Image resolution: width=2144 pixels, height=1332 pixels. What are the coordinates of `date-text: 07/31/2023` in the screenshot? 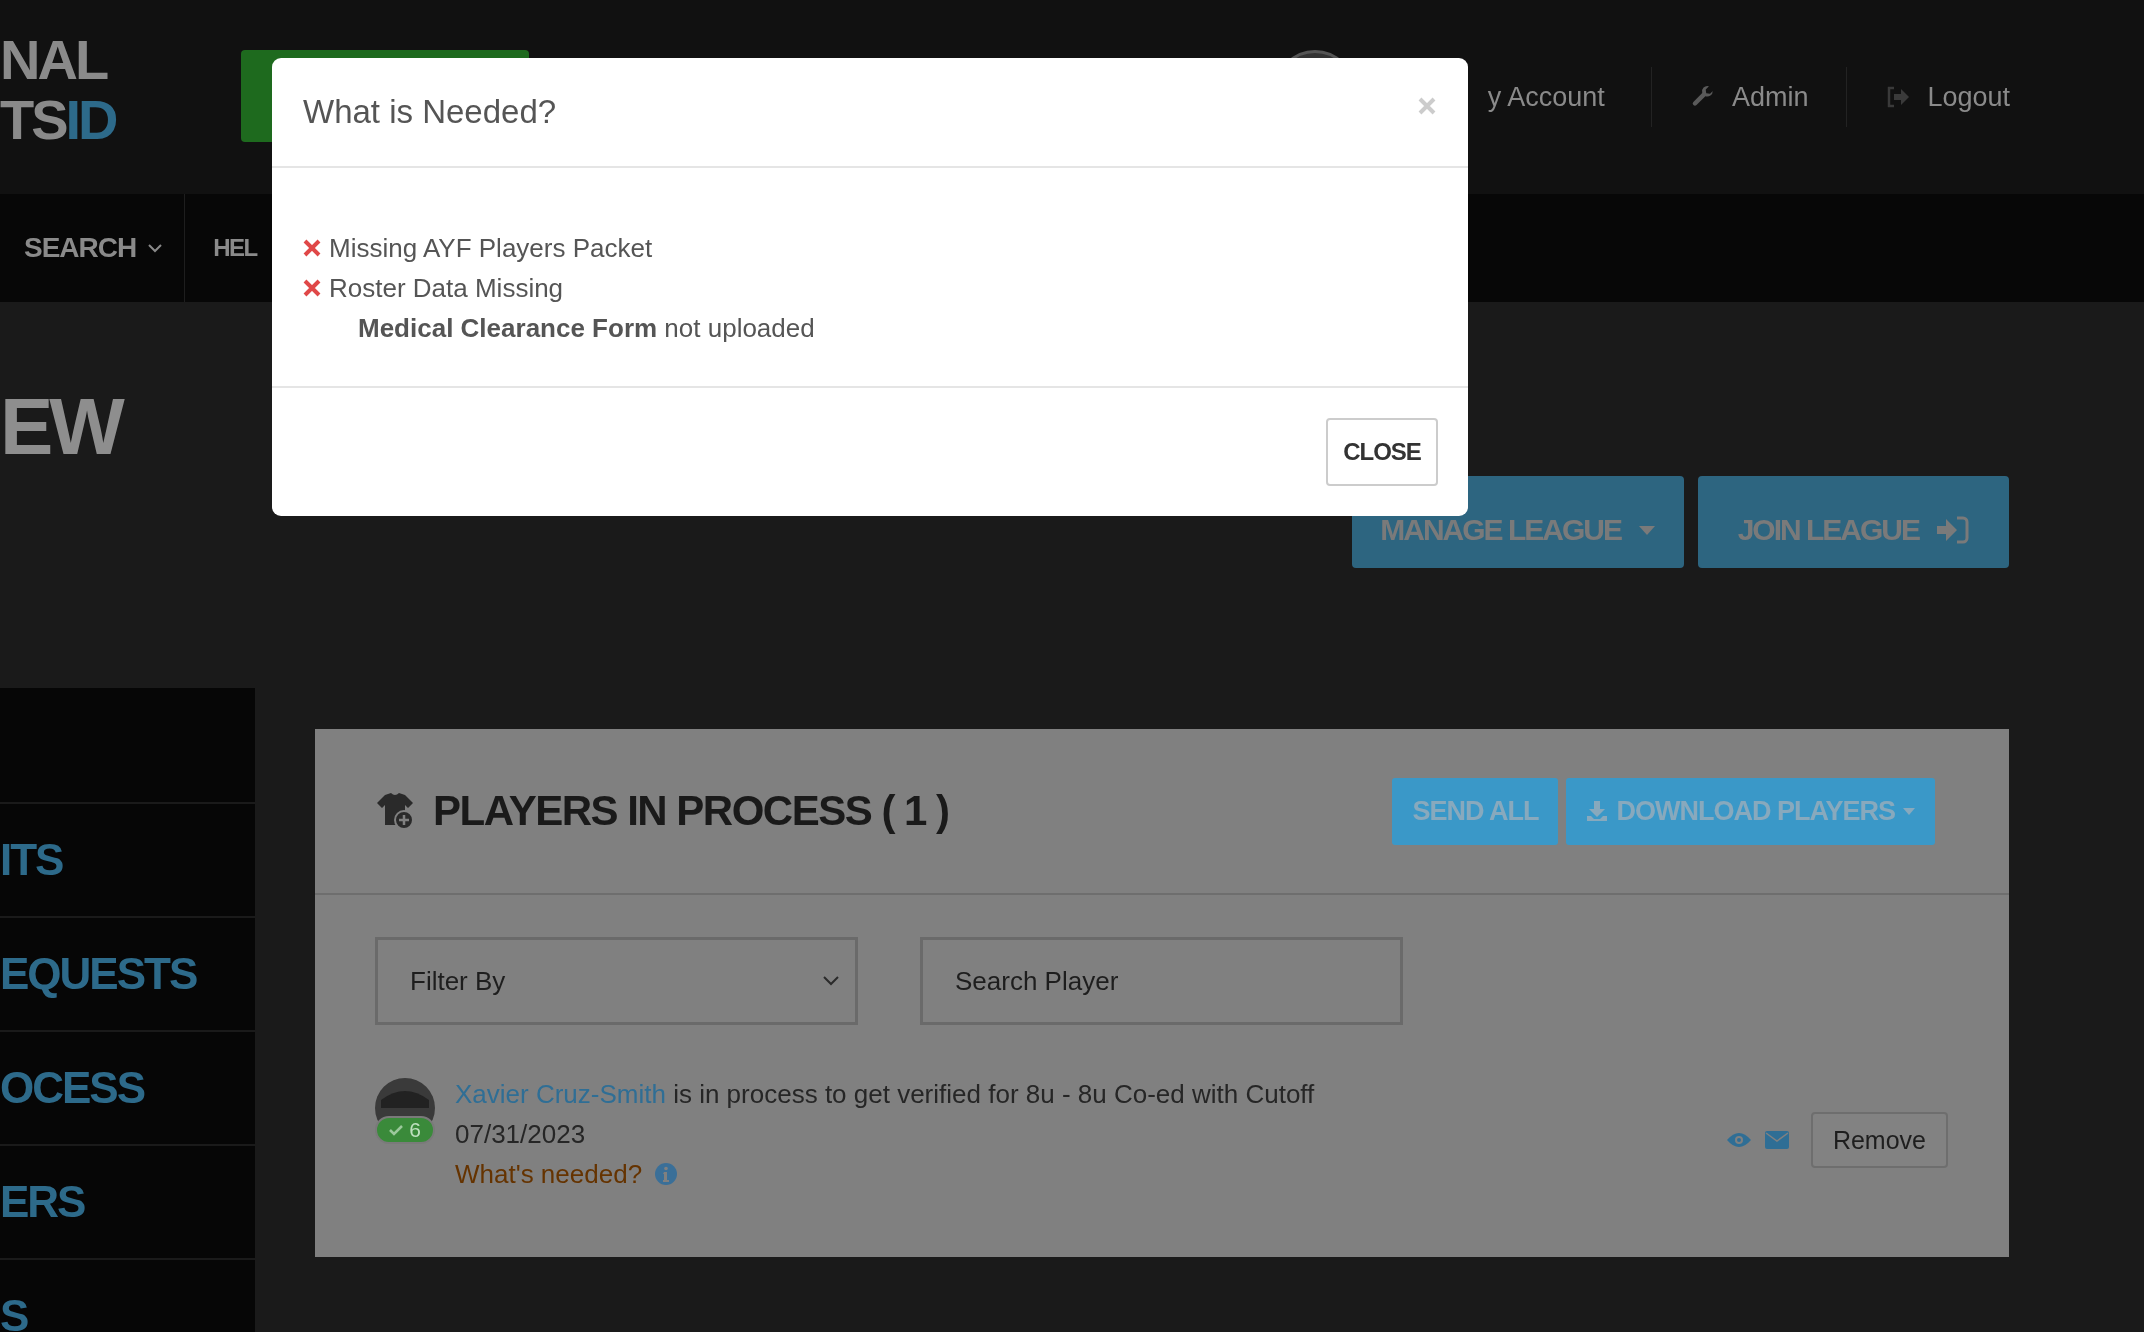 It's located at (521, 1134).